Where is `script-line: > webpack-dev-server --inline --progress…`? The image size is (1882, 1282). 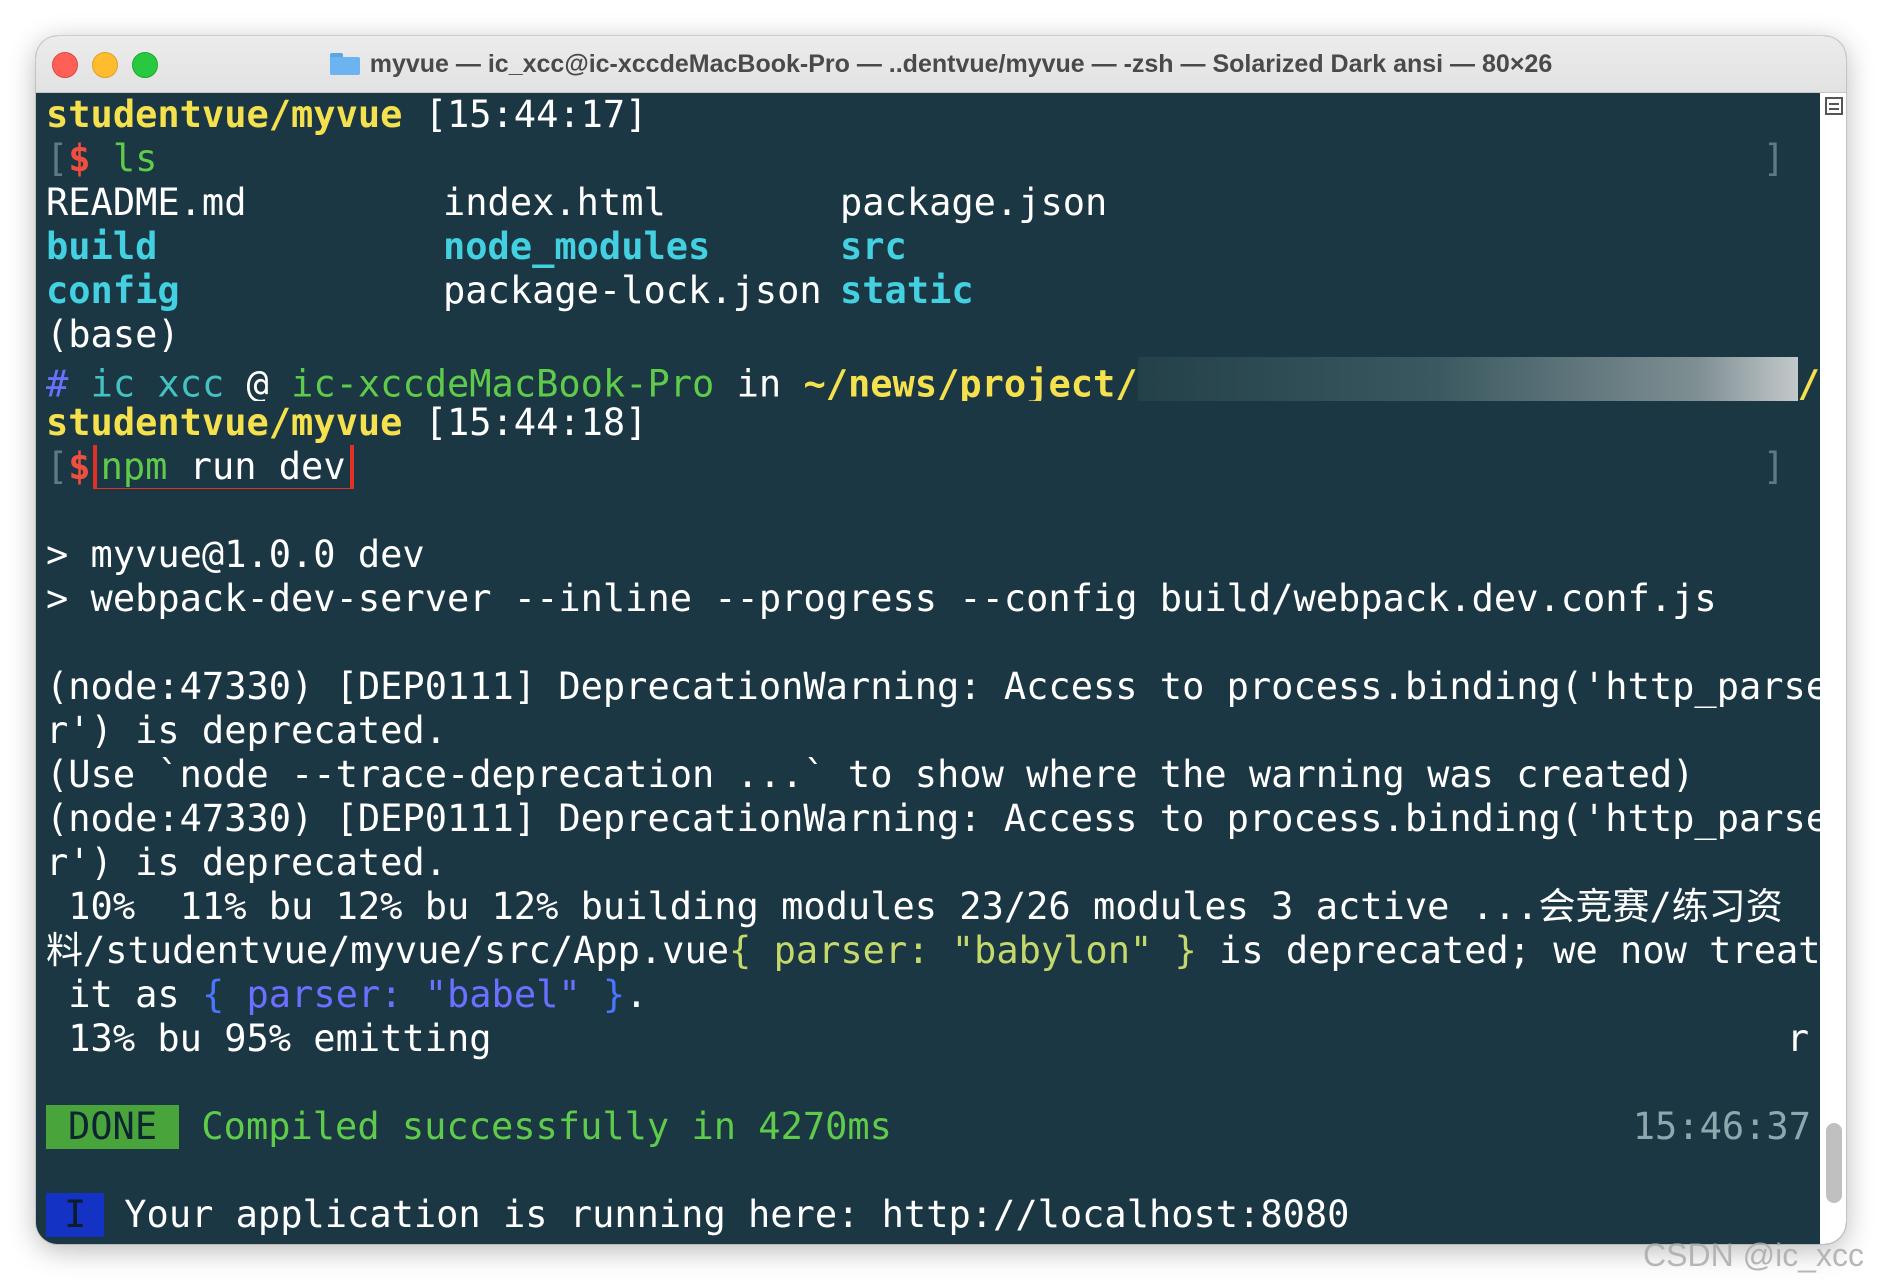
script-line: > webpack-dev-server --inline --progress… is located at coordinates (881, 598).